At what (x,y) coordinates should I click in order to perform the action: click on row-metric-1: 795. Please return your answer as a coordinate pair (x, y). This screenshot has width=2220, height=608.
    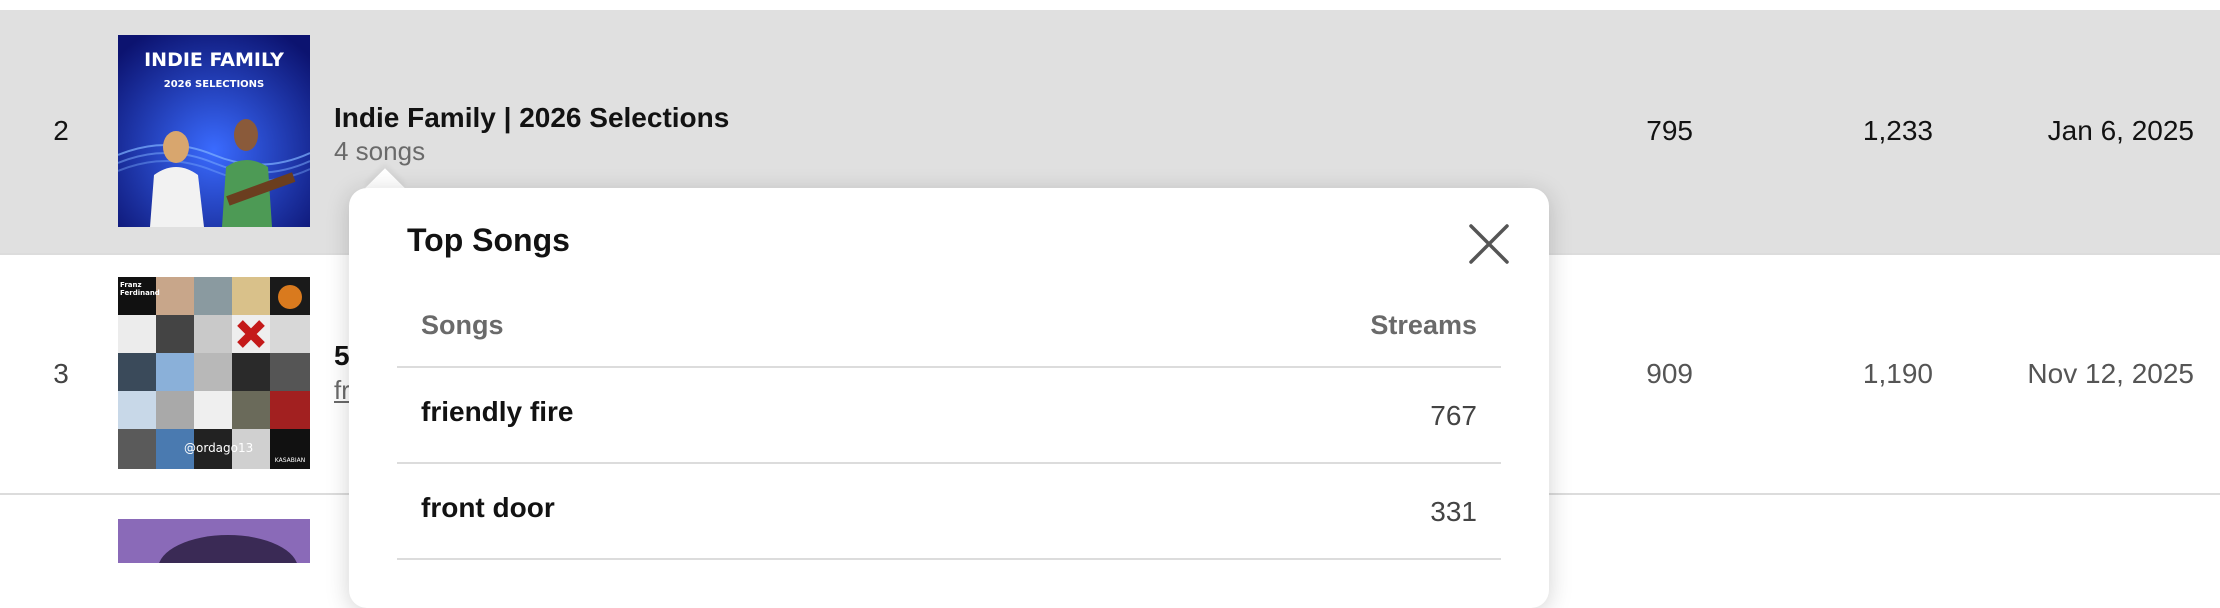
    Looking at the image, I should click on (1669, 130).